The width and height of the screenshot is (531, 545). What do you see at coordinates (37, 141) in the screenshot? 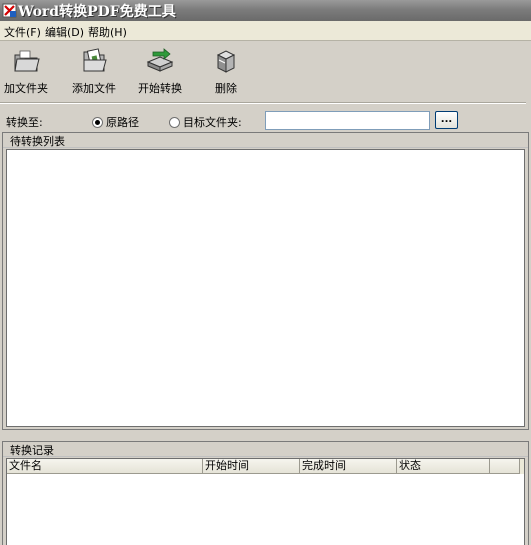
I see `pending-list-title: 待转换列表` at bounding box center [37, 141].